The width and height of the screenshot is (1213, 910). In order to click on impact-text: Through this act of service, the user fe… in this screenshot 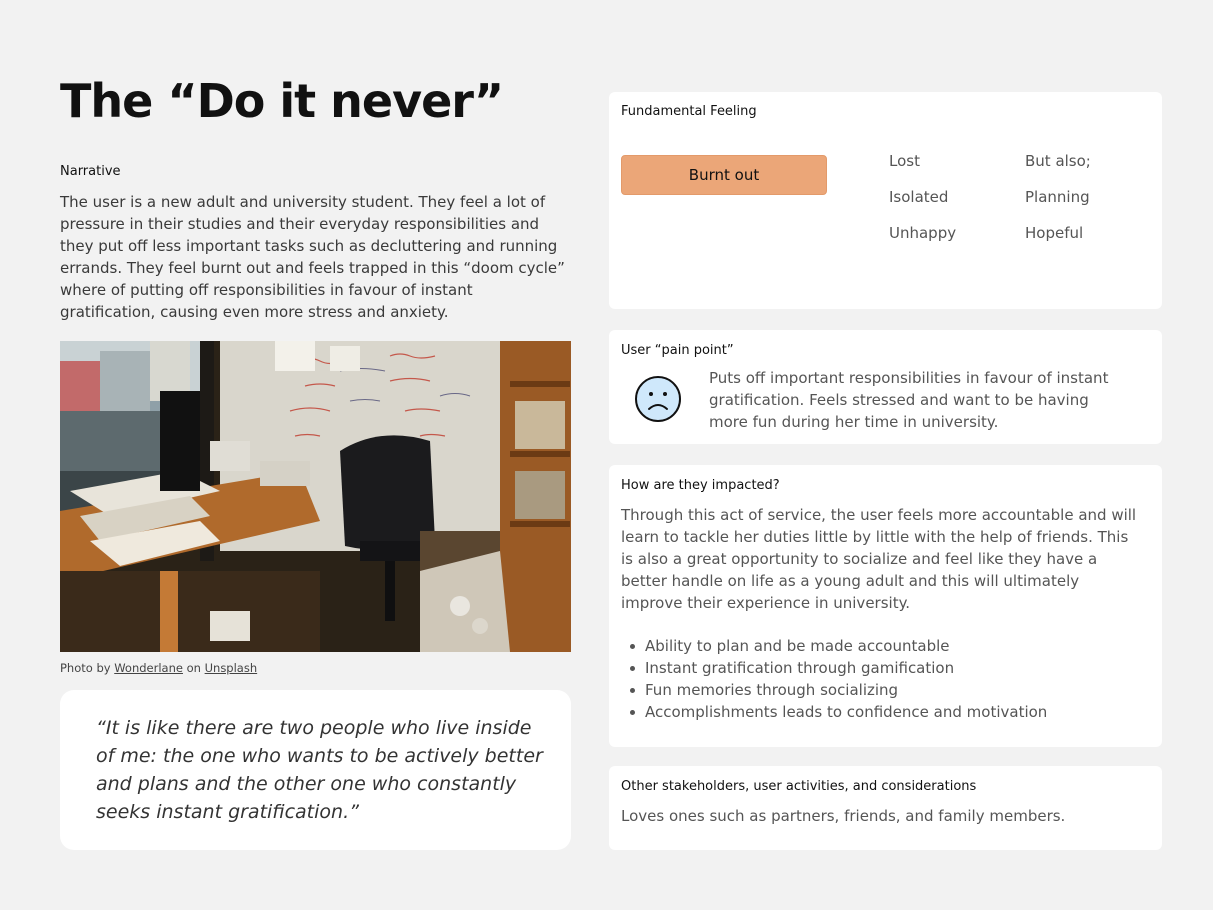, I will do `click(879, 559)`.